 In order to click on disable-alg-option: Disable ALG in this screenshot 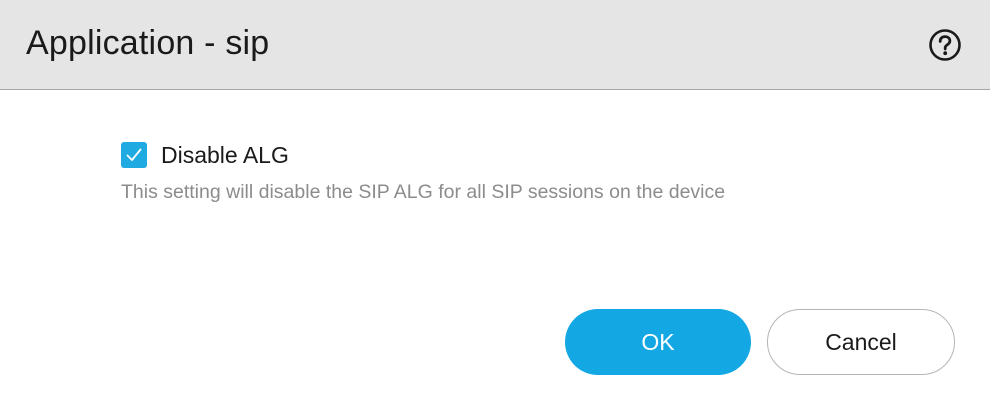, I will do `click(205, 155)`.